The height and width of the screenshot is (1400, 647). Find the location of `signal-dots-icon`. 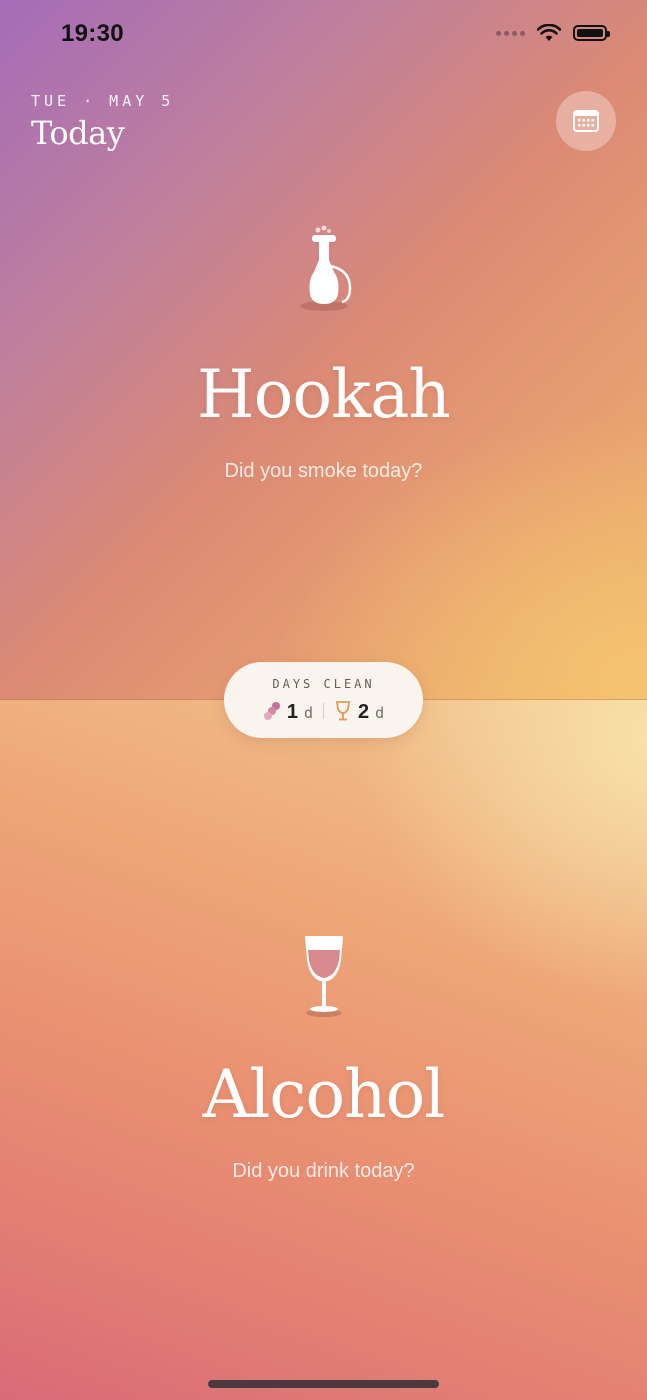

signal-dots-icon is located at coordinates (510, 33).